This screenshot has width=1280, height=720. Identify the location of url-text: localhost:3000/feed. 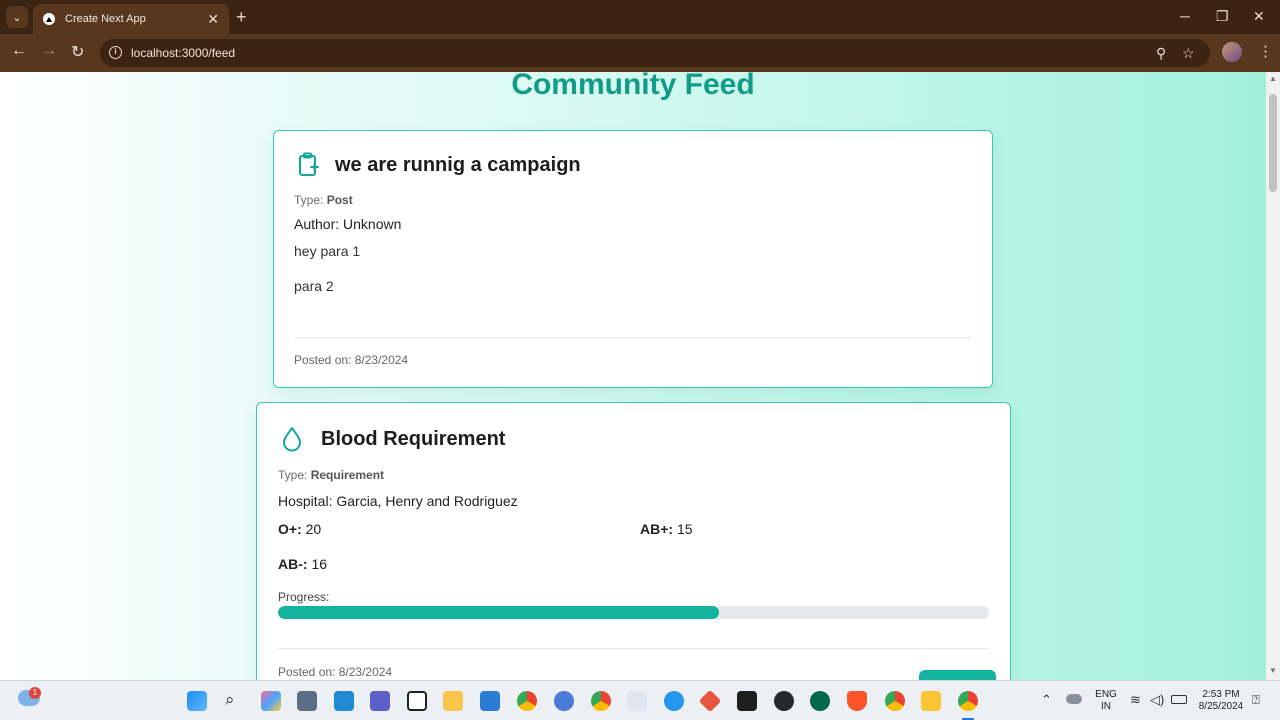
(183, 53).